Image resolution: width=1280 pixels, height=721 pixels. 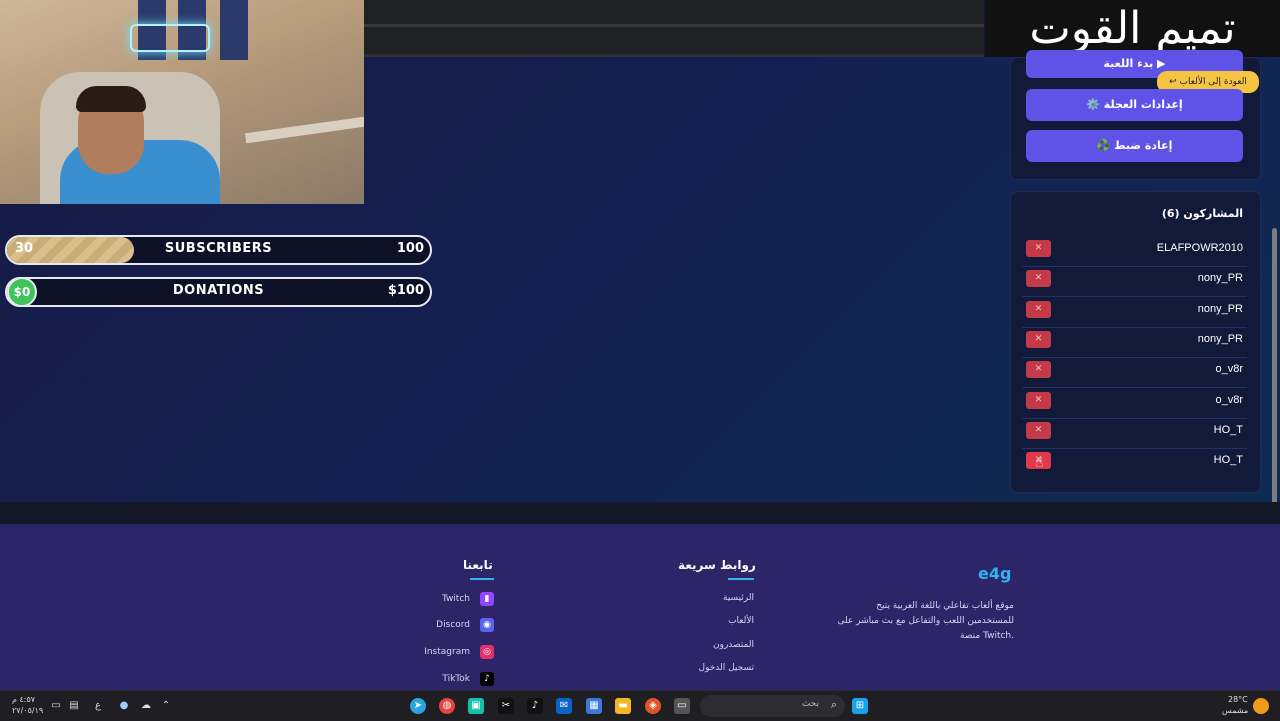 What do you see at coordinates (487, 599) in the screenshot?
I see `twitch-icon: ▮` at bounding box center [487, 599].